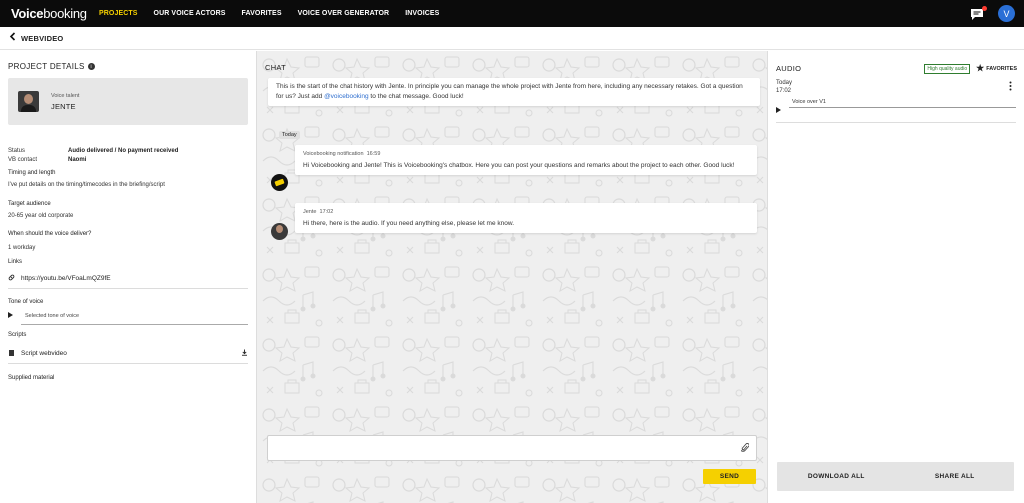 The image size is (1024, 503). Describe the element at coordinates (422, 13) in the screenshot. I see `nav-item-invoices: INVOICES` at that location.